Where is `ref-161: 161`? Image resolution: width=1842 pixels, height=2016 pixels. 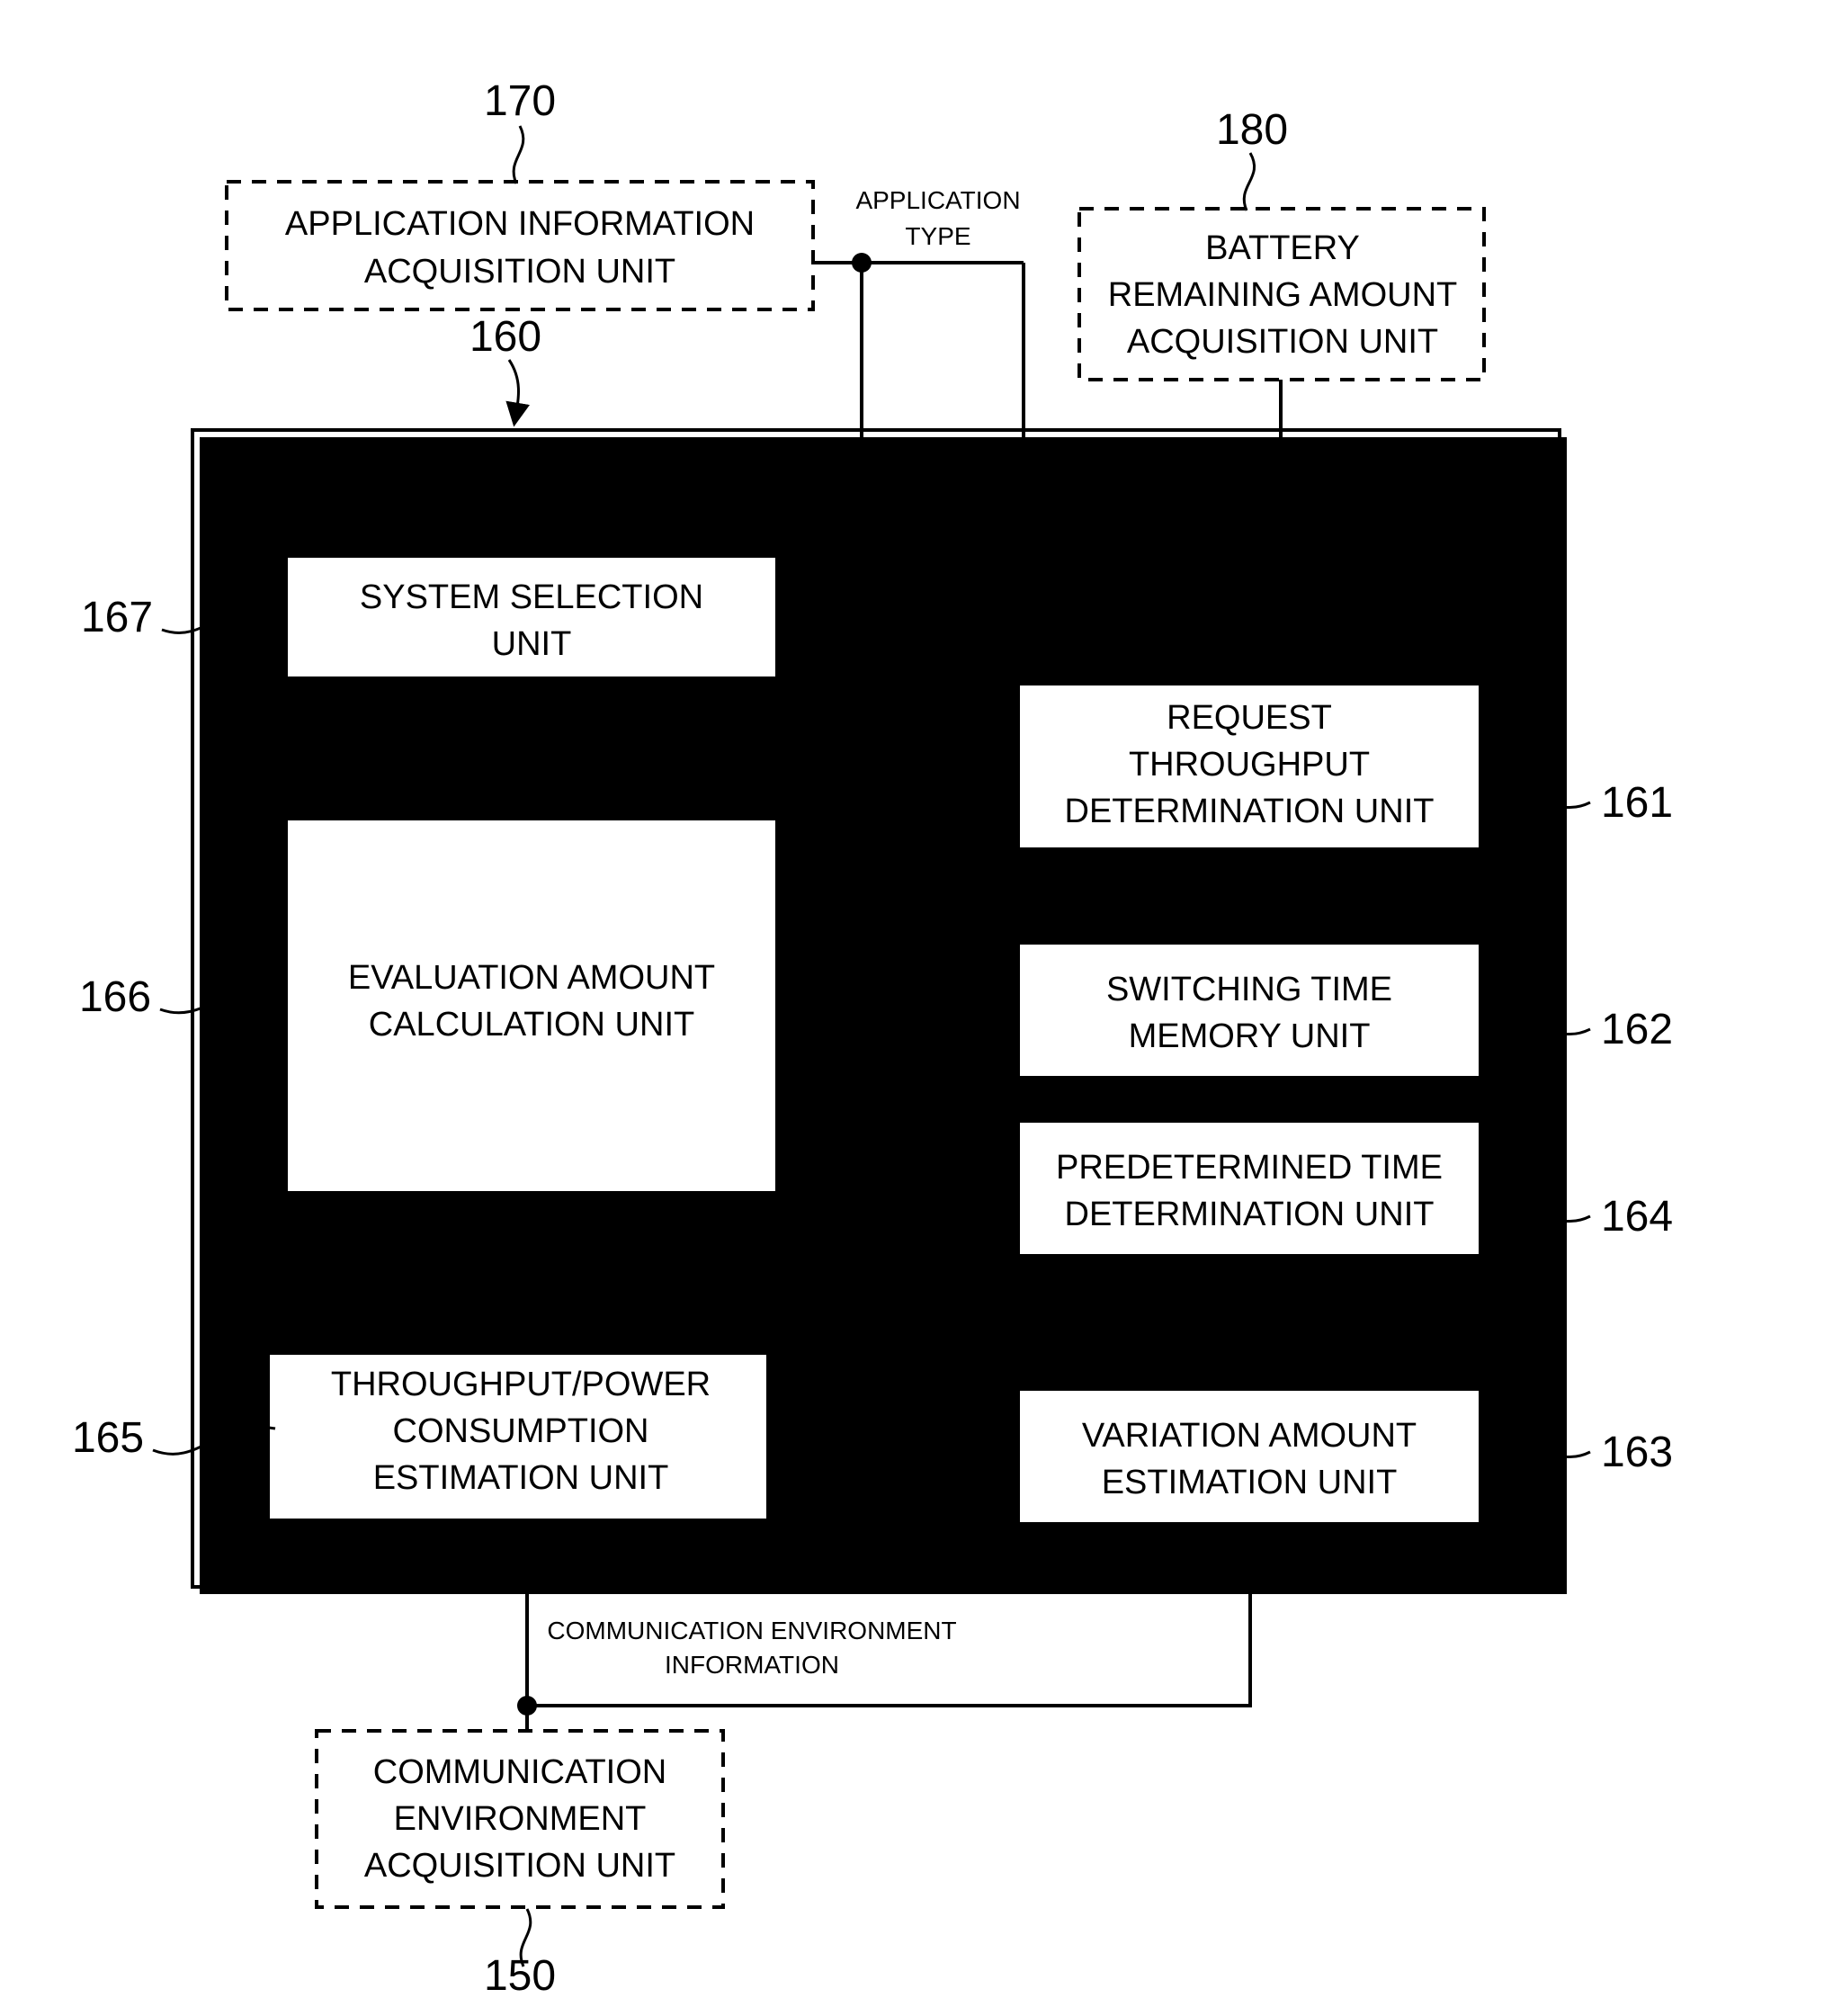
ref-161: 161 is located at coordinates (1637, 803).